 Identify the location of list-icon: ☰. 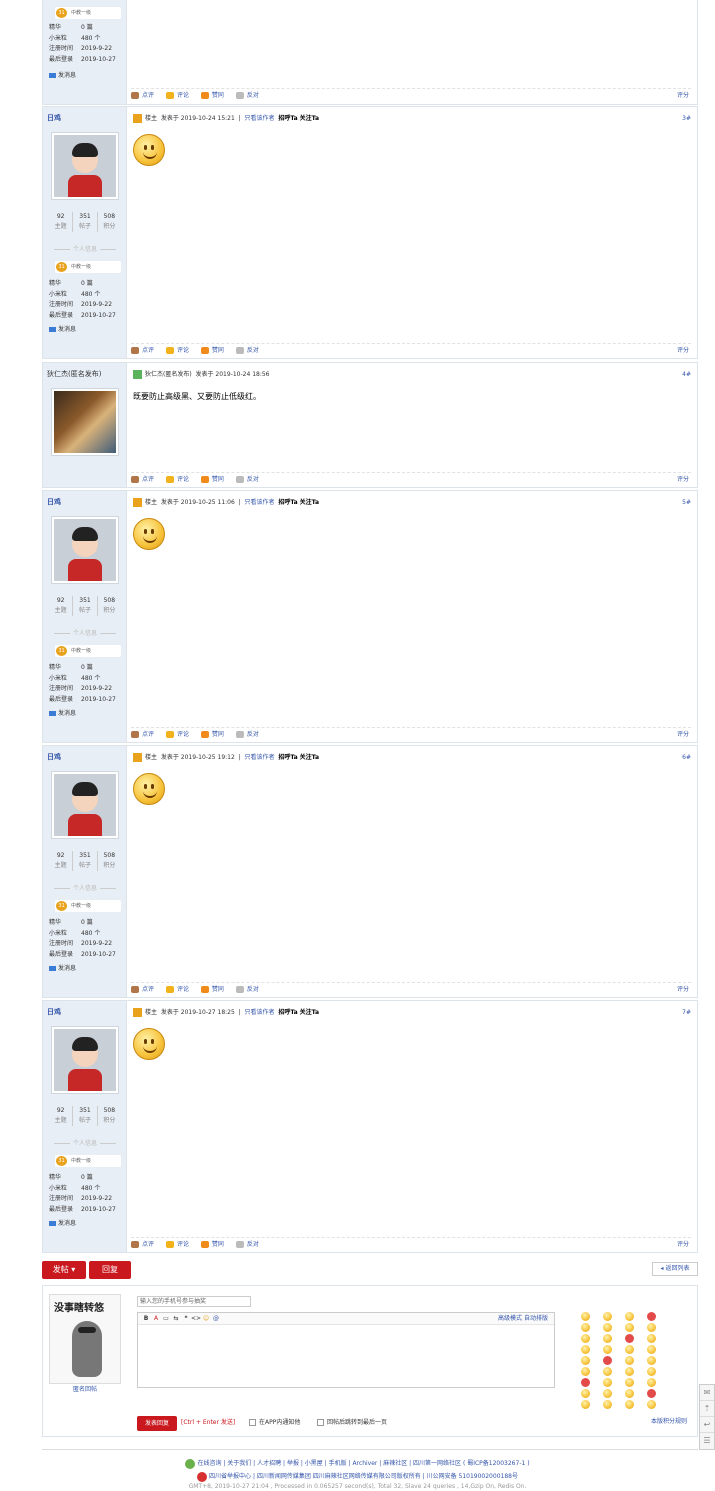
(707, 1441).